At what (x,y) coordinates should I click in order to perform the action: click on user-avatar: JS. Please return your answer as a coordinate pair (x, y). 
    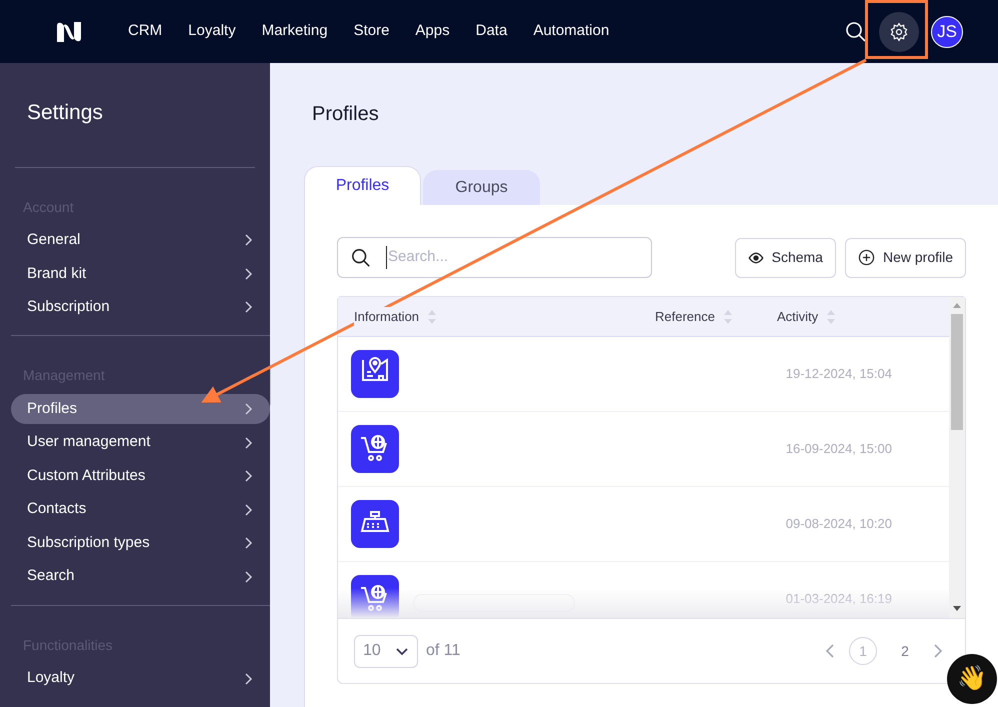
    Looking at the image, I should click on (947, 32).